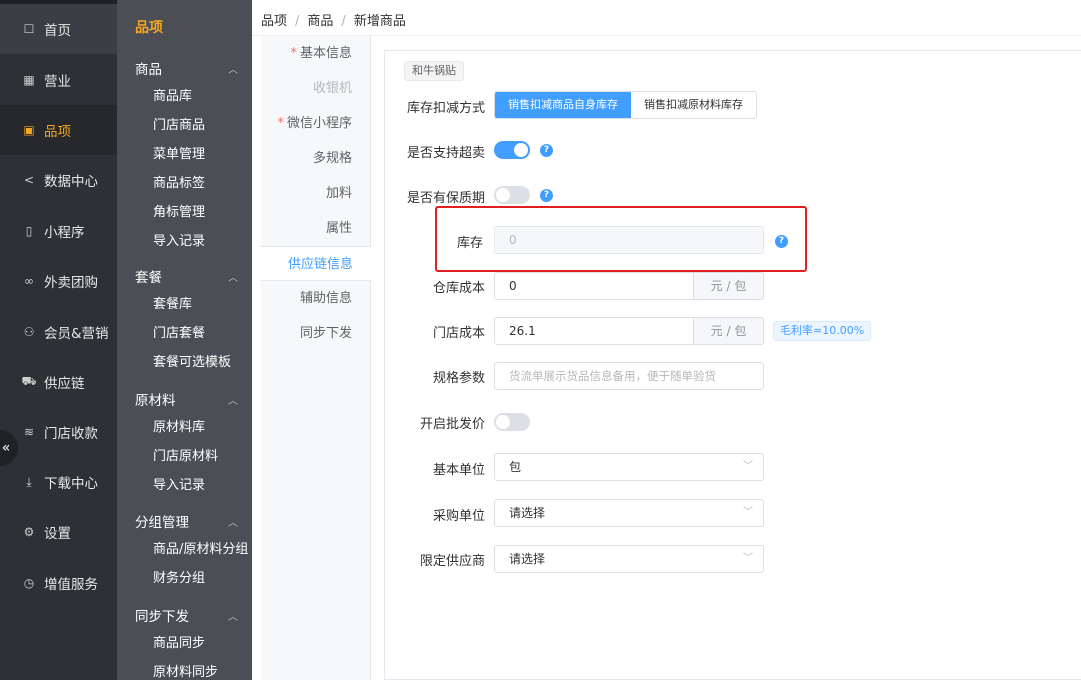 The height and width of the screenshot is (680, 1081). Describe the element at coordinates (184, 333) in the screenshot. I see `nav-sub-item: 门店套餐` at that location.